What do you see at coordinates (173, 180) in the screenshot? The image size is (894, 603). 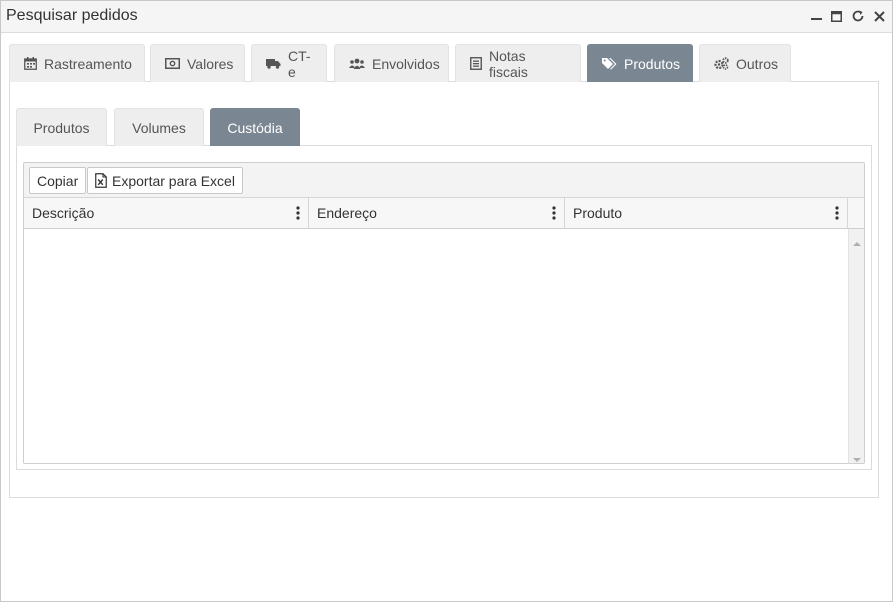 I see `export-excel-label: Exportar para Excel` at bounding box center [173, 180].